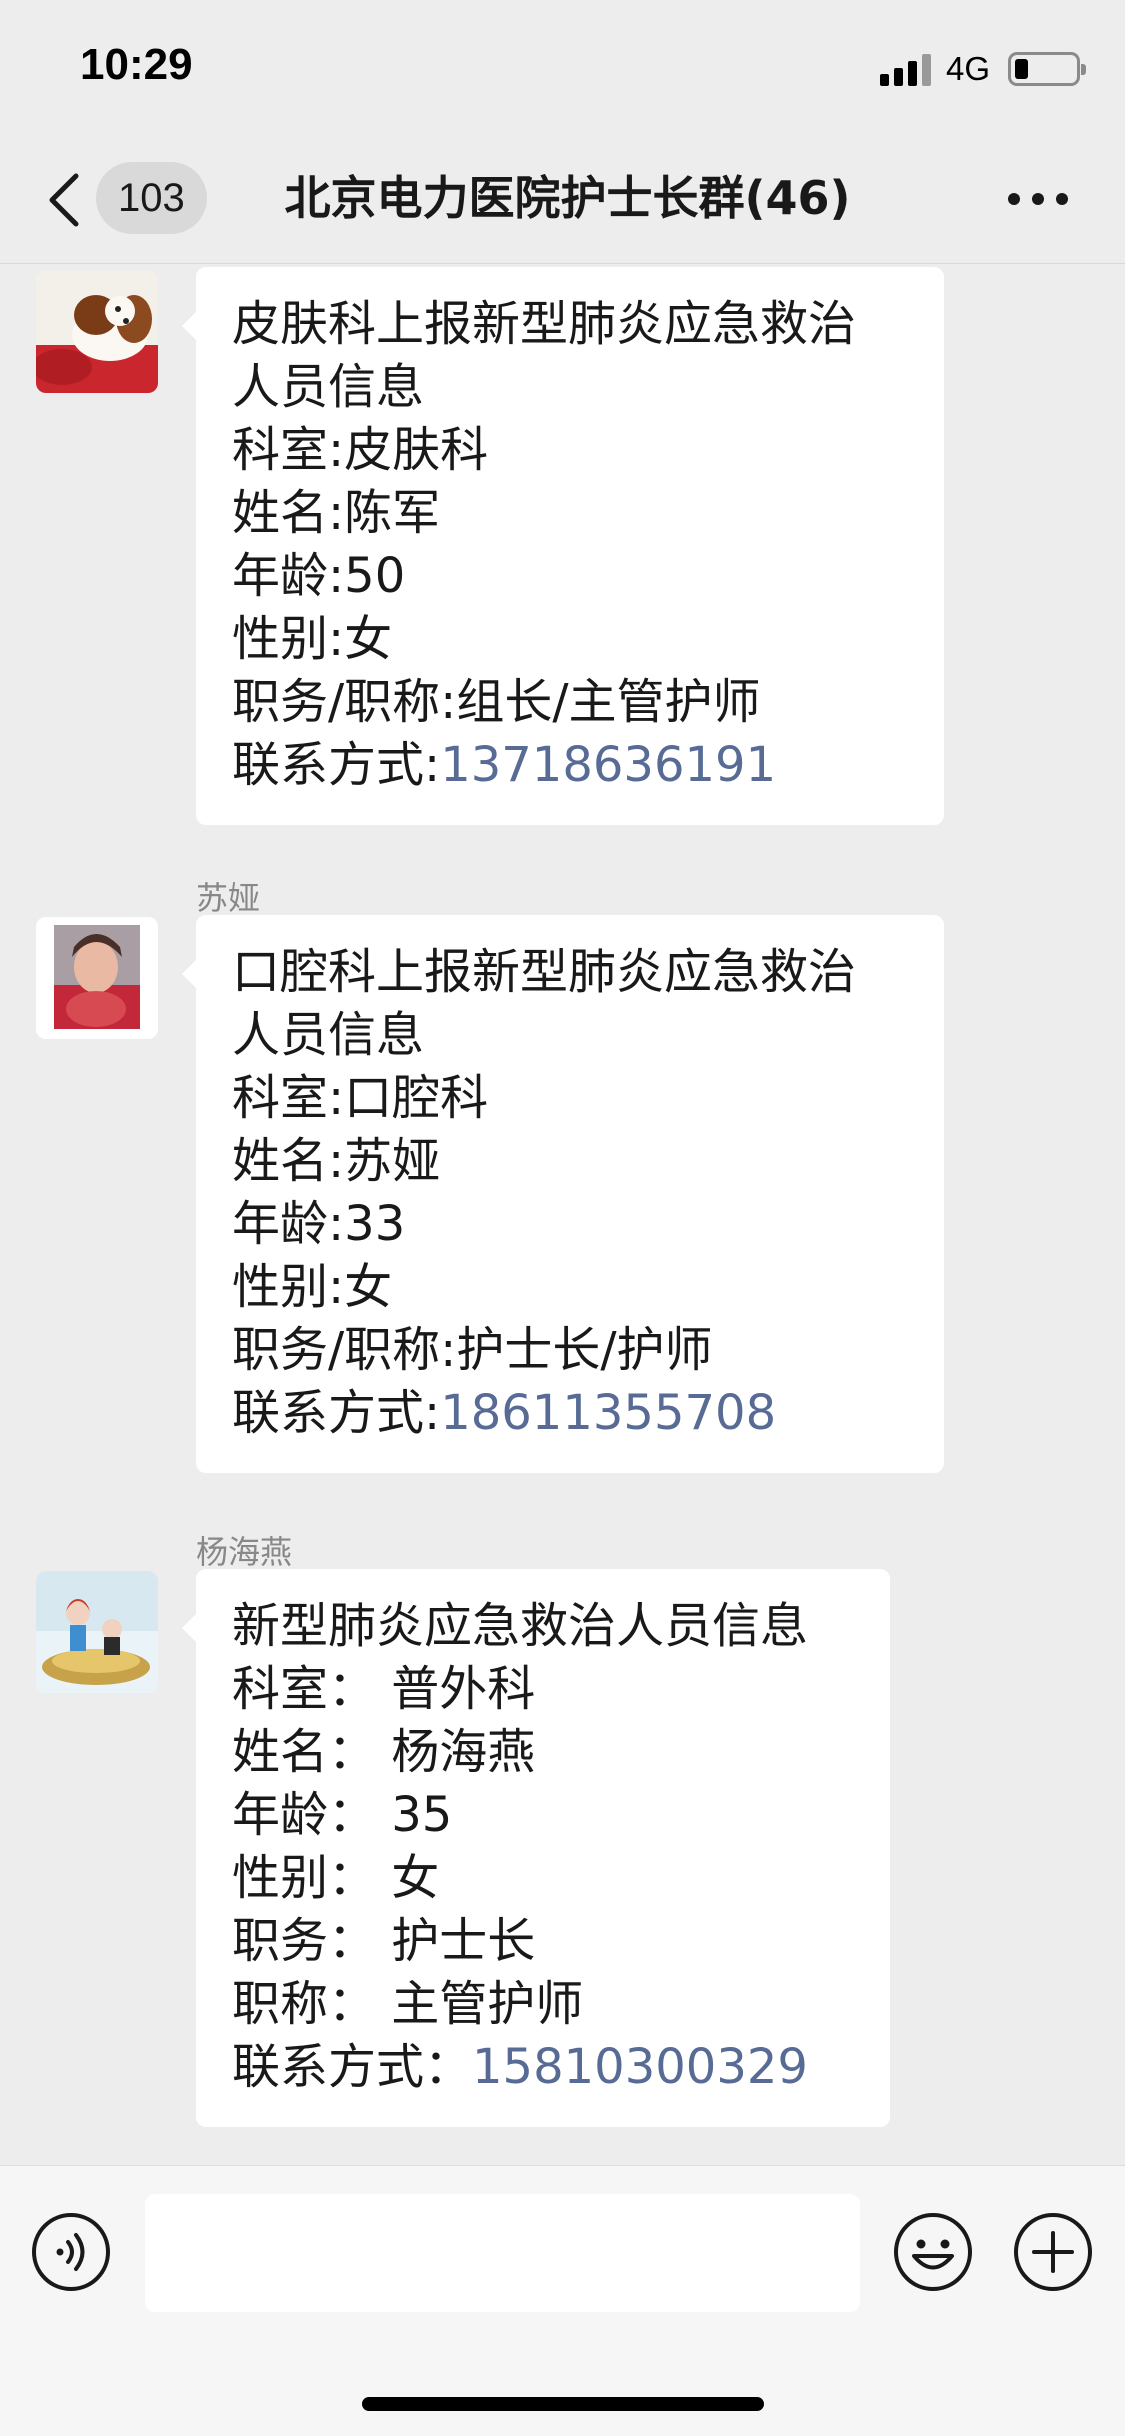 This screenshot has height=2436, width=1125. I want to click on message-line: 年龄： 35, so click(342, 1815).